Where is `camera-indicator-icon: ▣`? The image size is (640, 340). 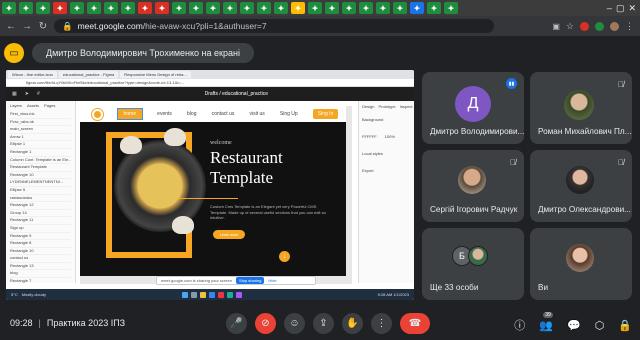
camera-indicator-icon: ▣ is located at coordinates (556, 26).